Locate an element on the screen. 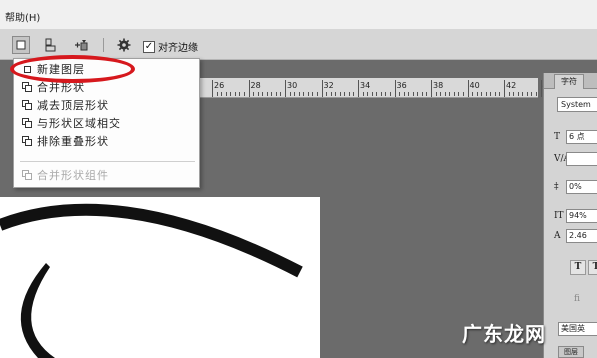  path-arrangement-icon is located at coordinates (81, 45).